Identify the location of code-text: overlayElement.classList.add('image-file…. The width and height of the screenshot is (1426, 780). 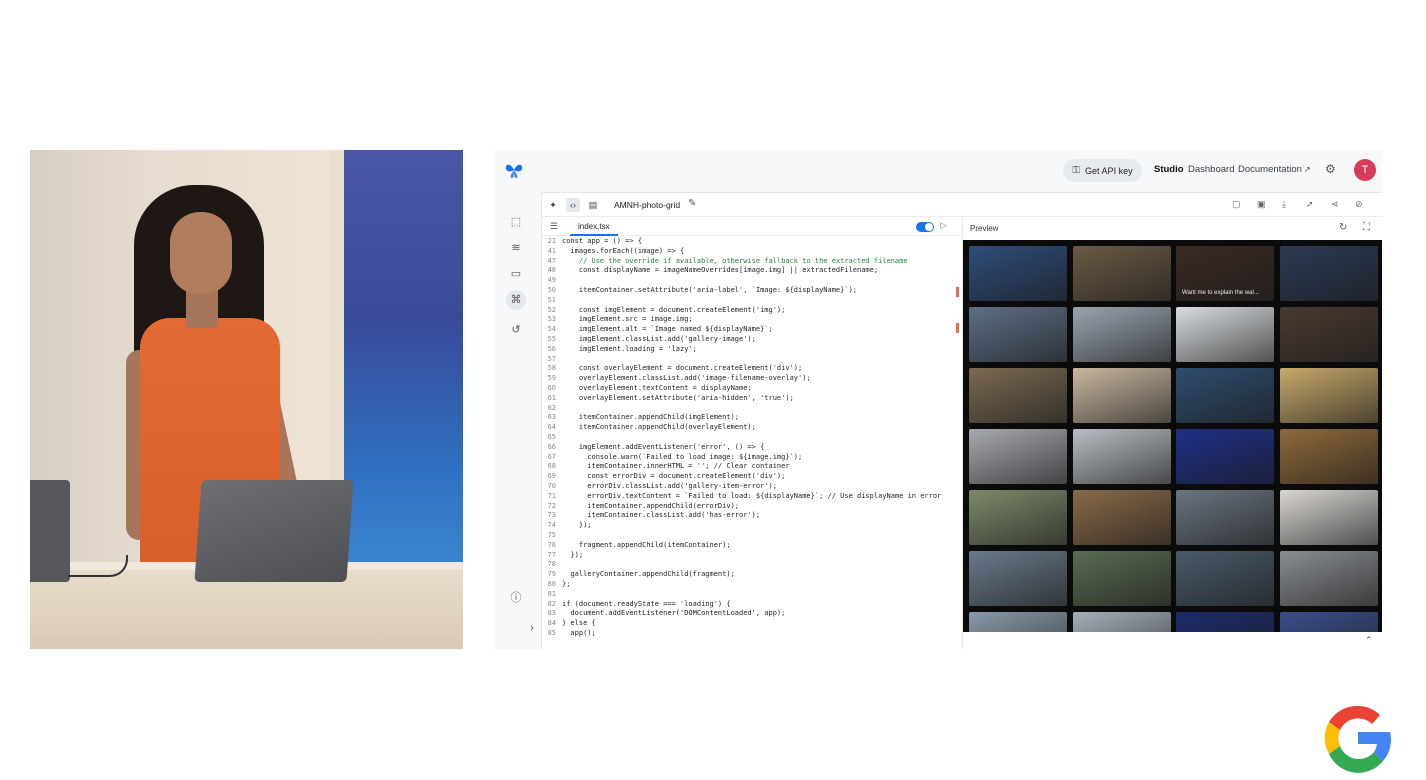
(686, 378).